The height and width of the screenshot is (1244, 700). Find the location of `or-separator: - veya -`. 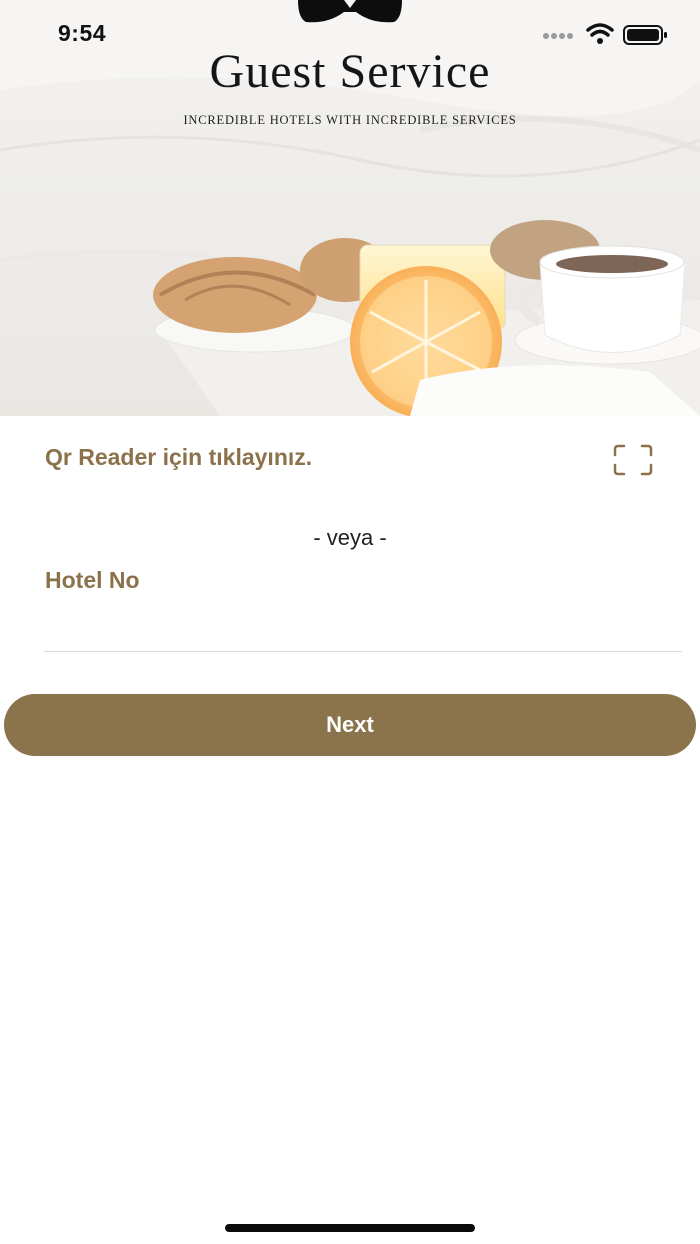

or-separator: - veya - is located at coordinates (350, 537).